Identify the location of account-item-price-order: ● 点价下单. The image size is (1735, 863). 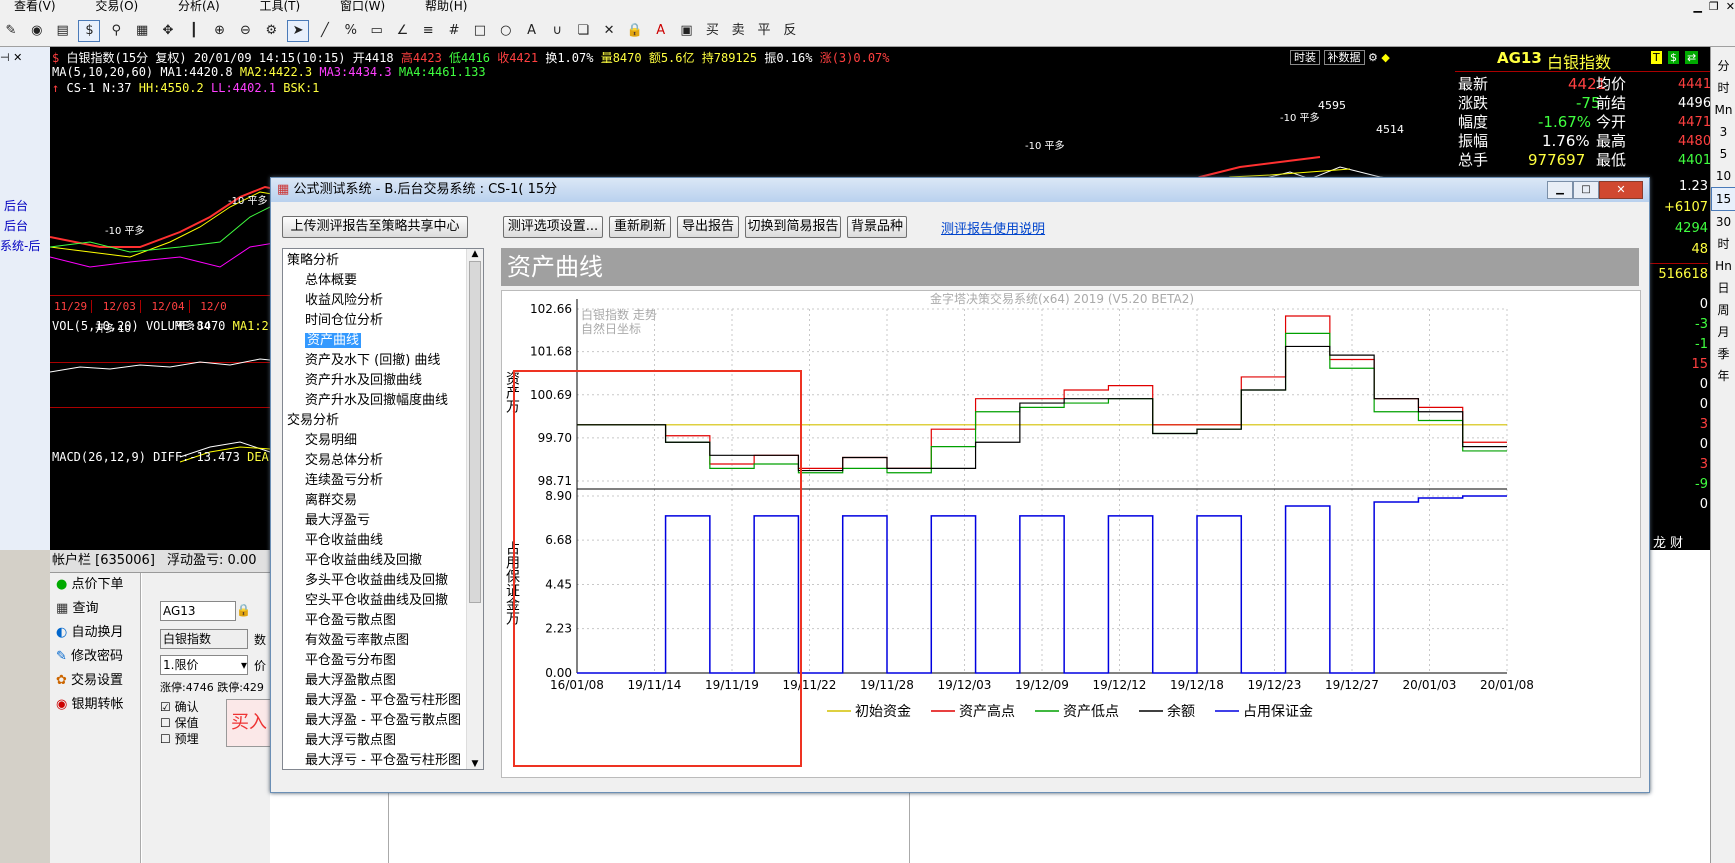
(95, 585).